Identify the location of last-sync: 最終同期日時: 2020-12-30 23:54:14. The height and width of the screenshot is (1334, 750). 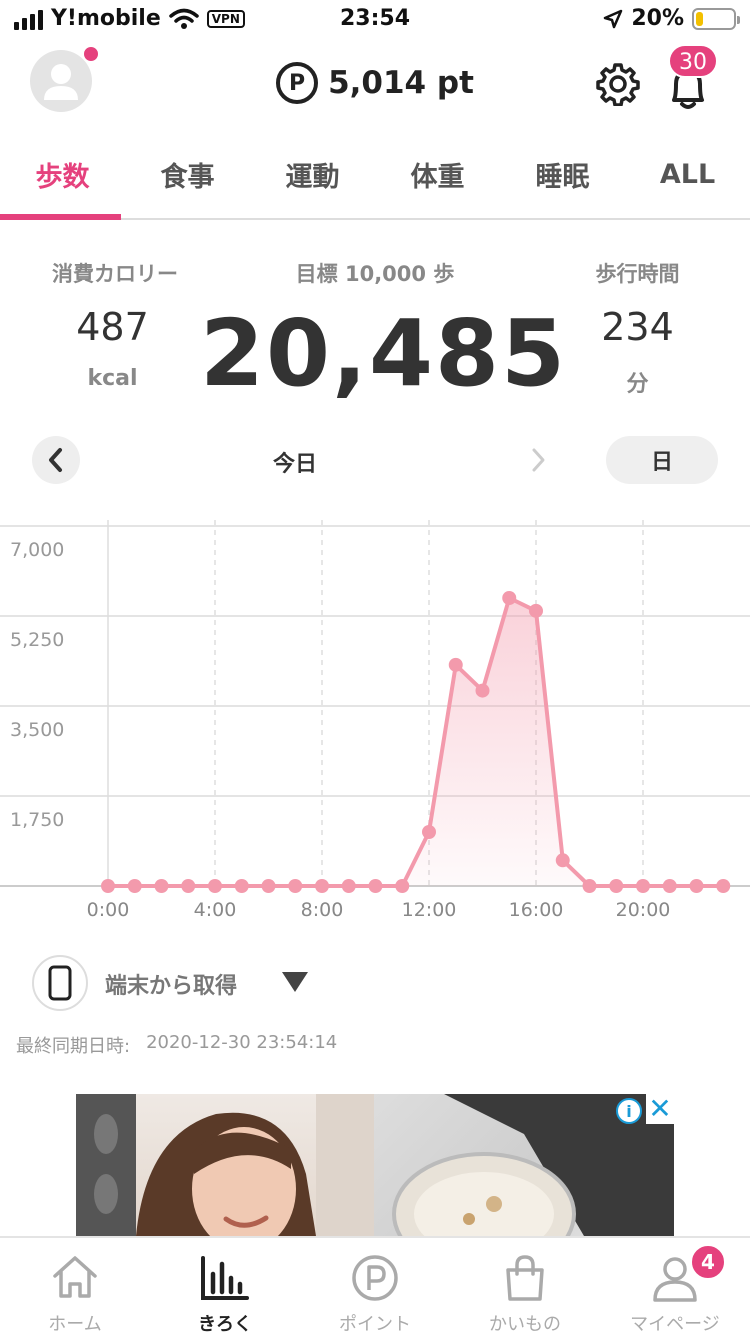
(176, 1045).